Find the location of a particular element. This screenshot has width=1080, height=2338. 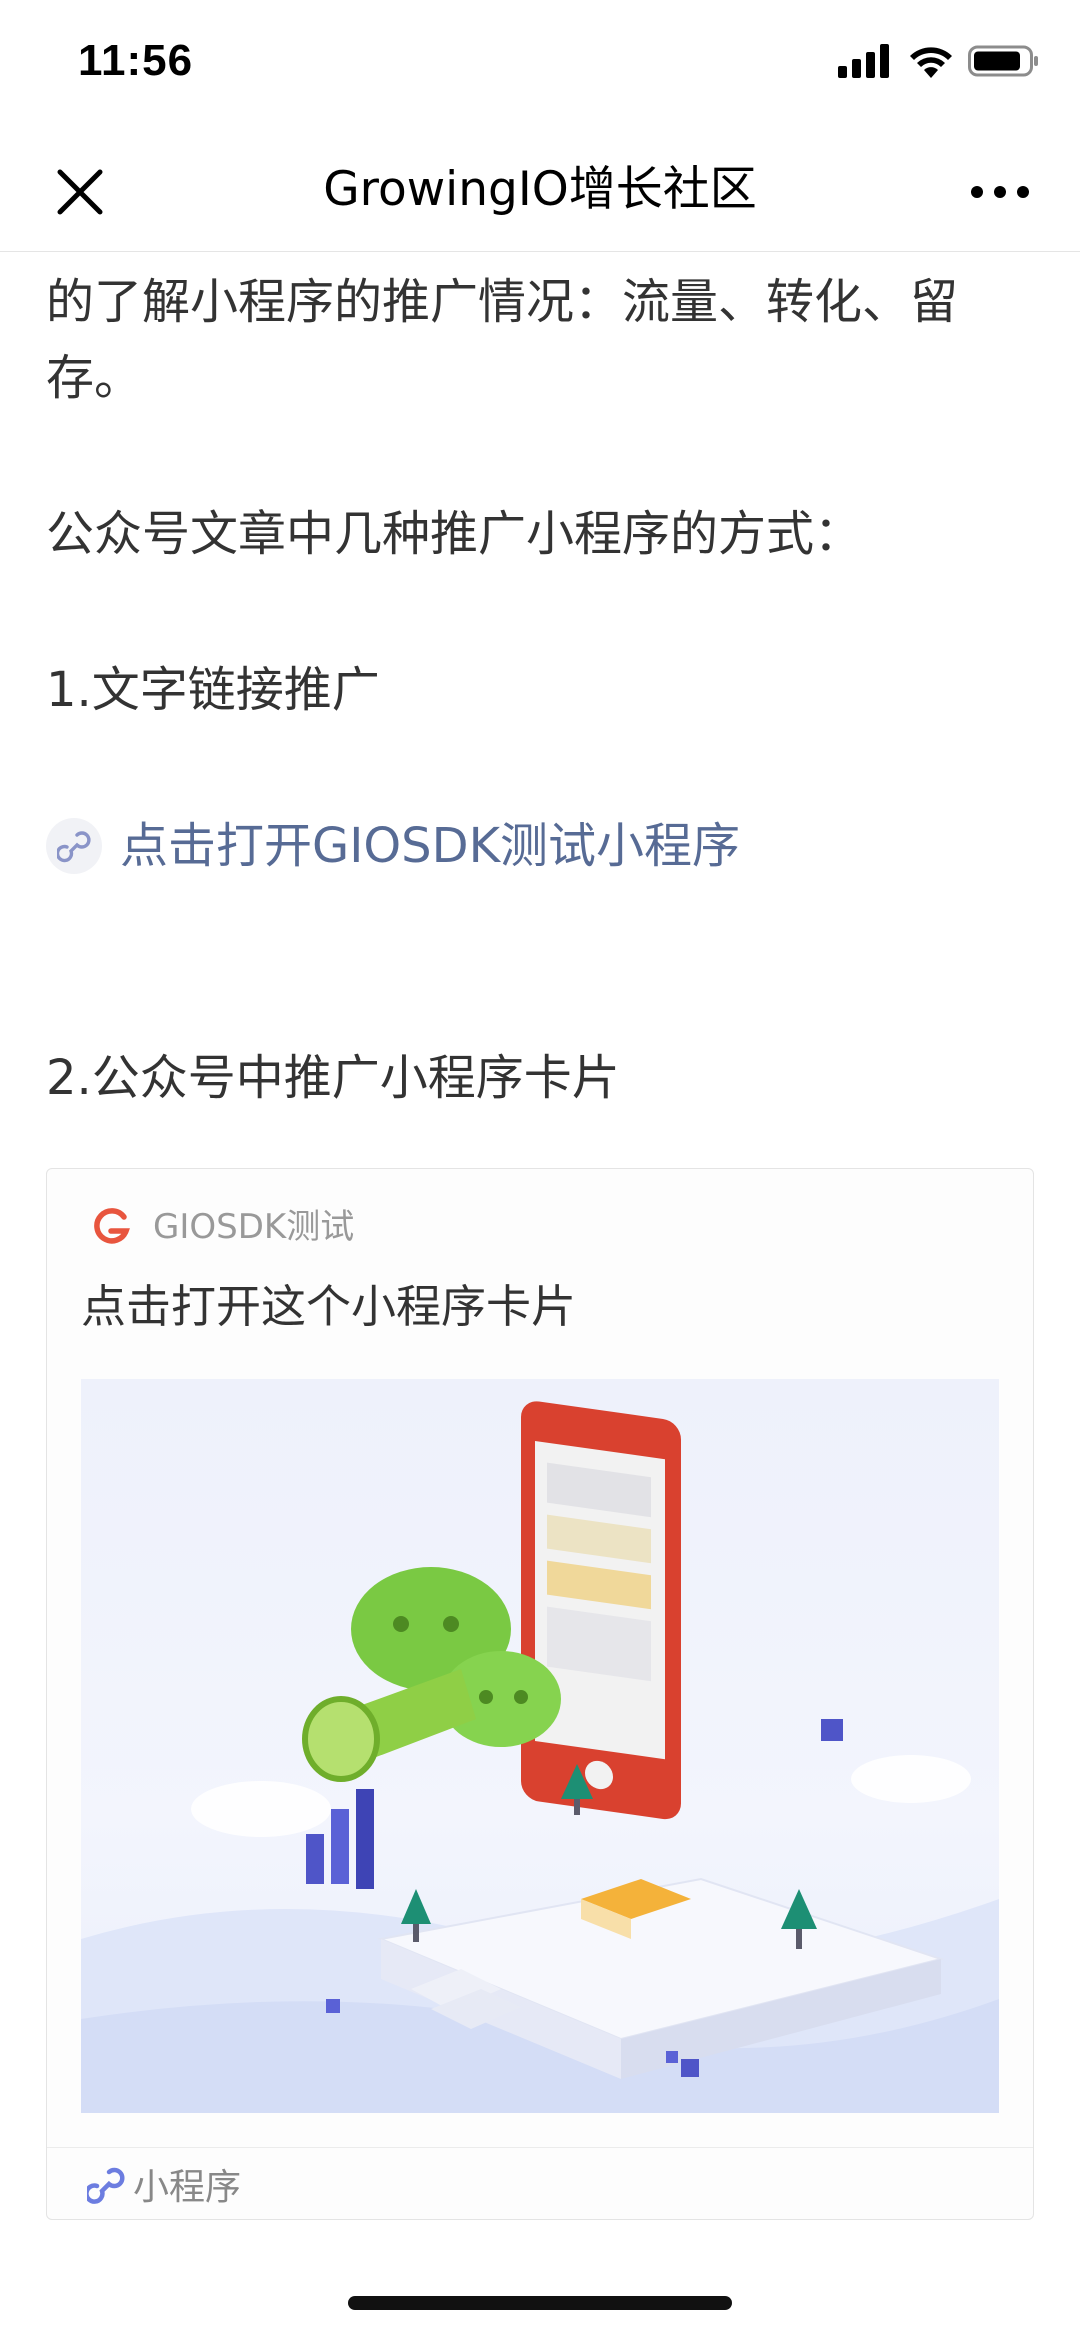

paragraph-text: 的了解小程序的推广情况：流量、转化、留 is located at coordinates (502, 302).